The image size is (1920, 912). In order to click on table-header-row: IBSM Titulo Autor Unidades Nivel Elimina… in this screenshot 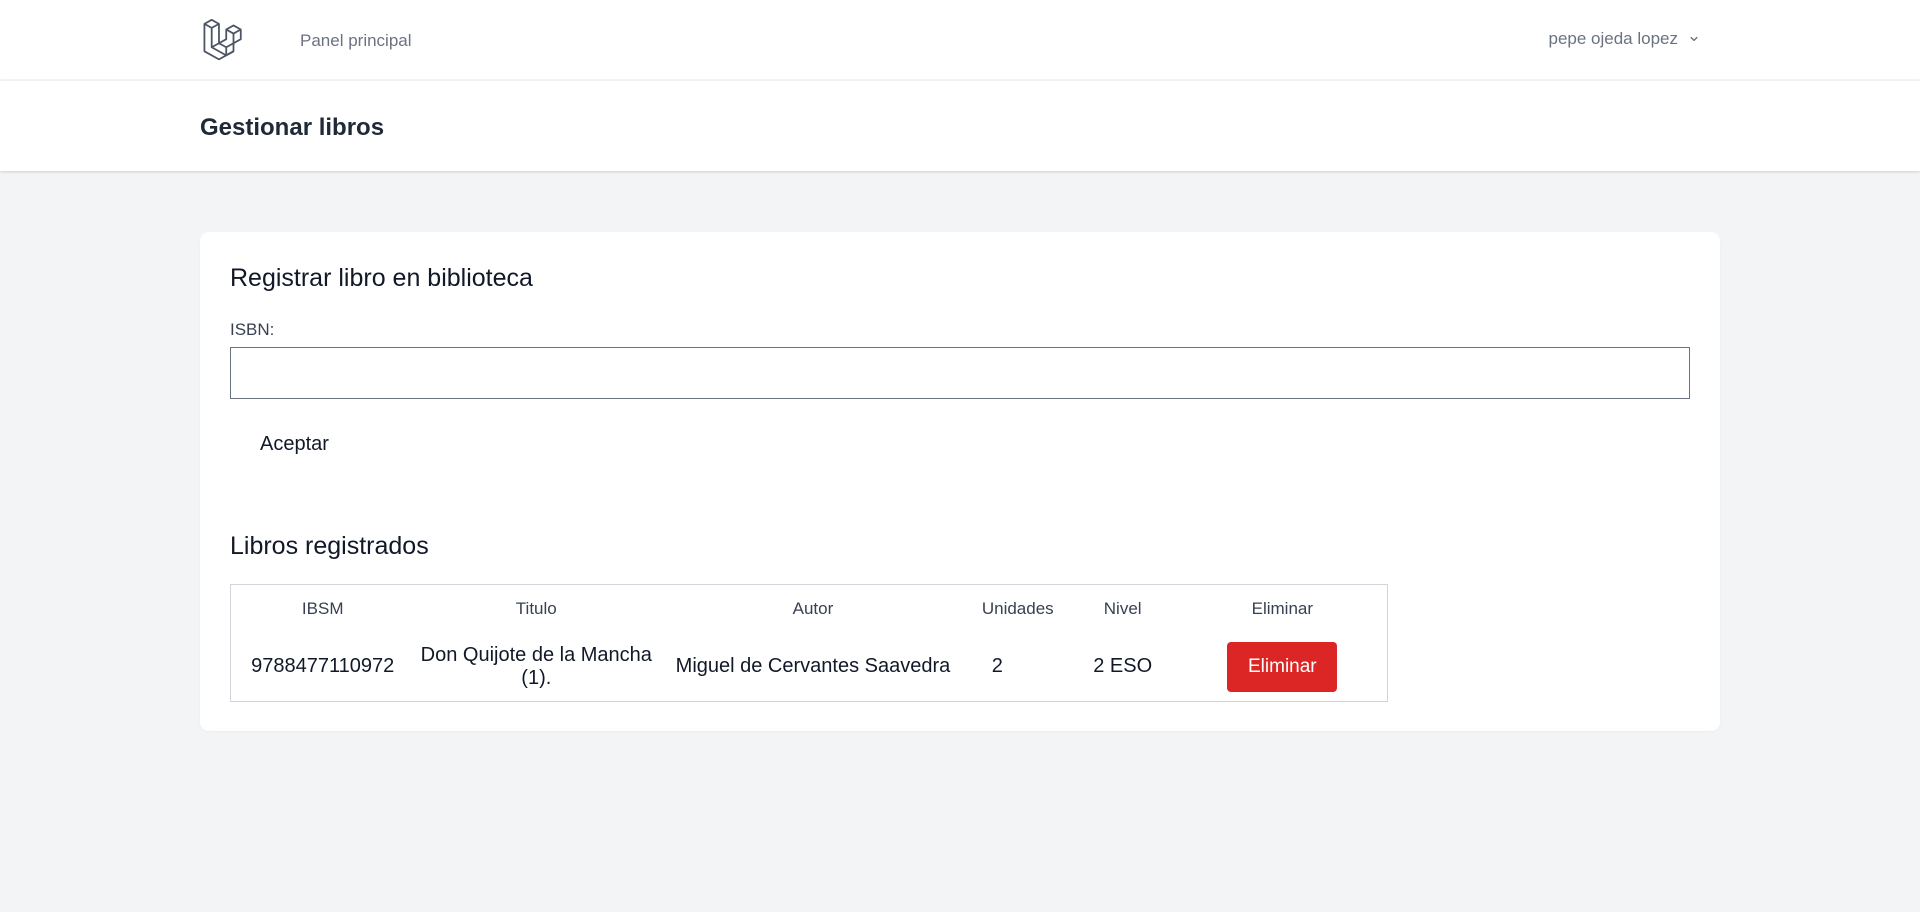, I will do `click(809, 609)`.